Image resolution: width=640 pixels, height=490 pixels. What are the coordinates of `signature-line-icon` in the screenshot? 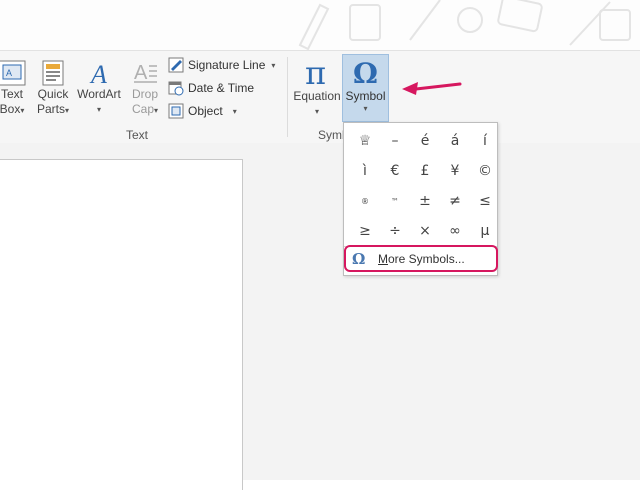 It's located at (176, 65).